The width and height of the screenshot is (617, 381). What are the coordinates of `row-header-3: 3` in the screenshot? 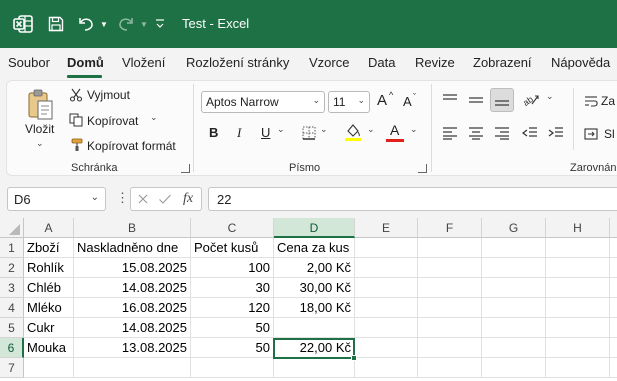 It's located at (12, 288).